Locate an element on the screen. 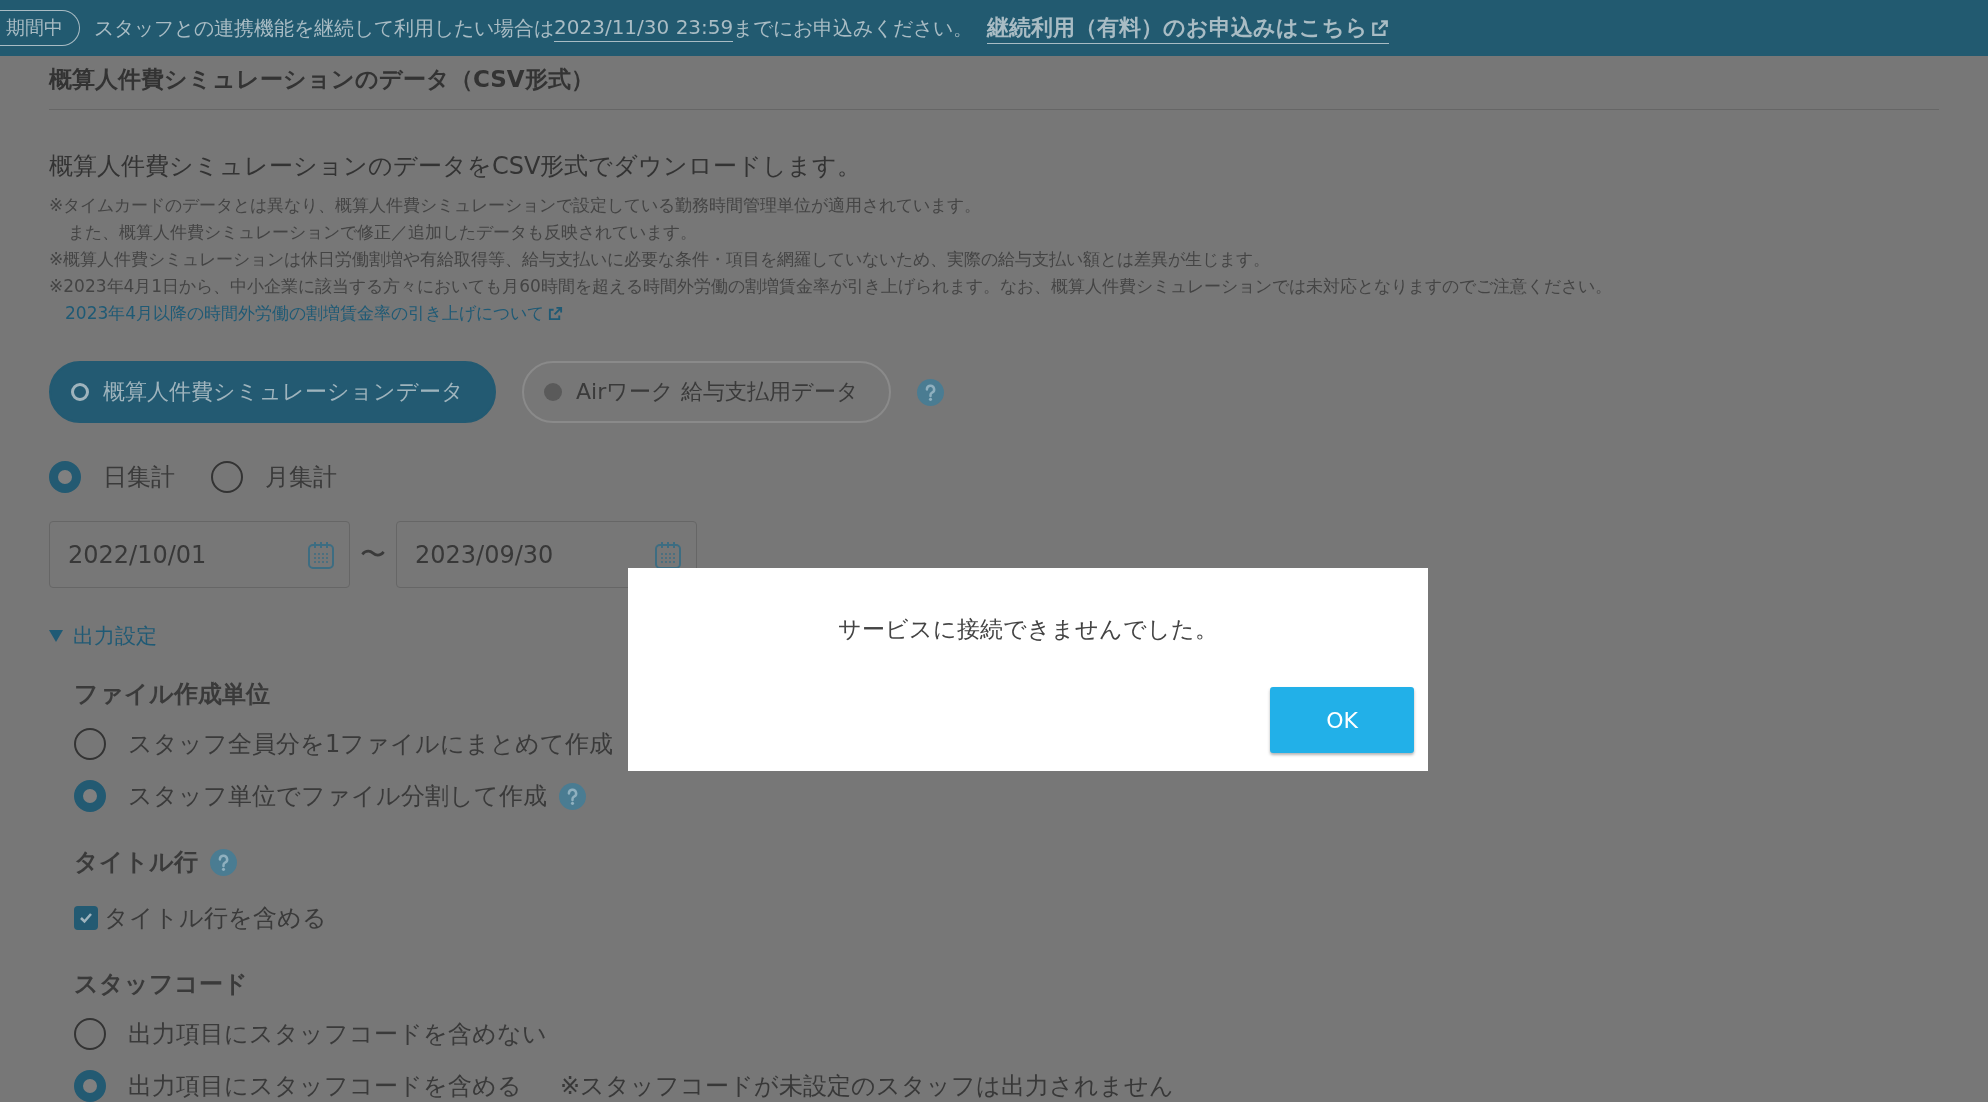 This screenshot has height=1102, width=1988. option-radio: 出力項目にスタッフコードを含めない is located at coordinates (310, 1034).